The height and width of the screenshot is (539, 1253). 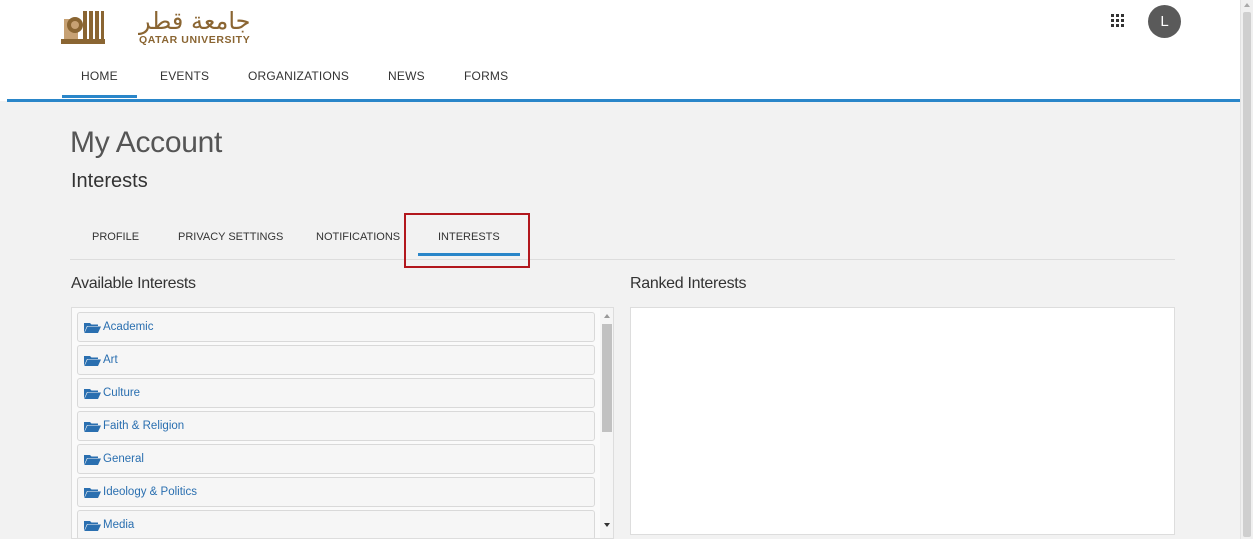 What do you see at coordinates (623, 100) in the screenshot?
I see `header-divider` at bounding box center [623, 100].